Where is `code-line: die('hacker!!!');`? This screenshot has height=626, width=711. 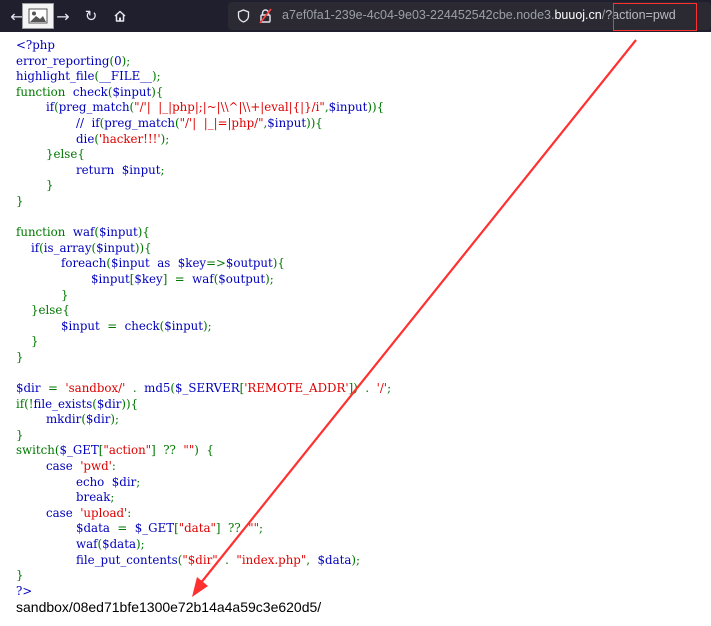 code-line: die('hacker!!!'); is located at coordinates (93, 138).